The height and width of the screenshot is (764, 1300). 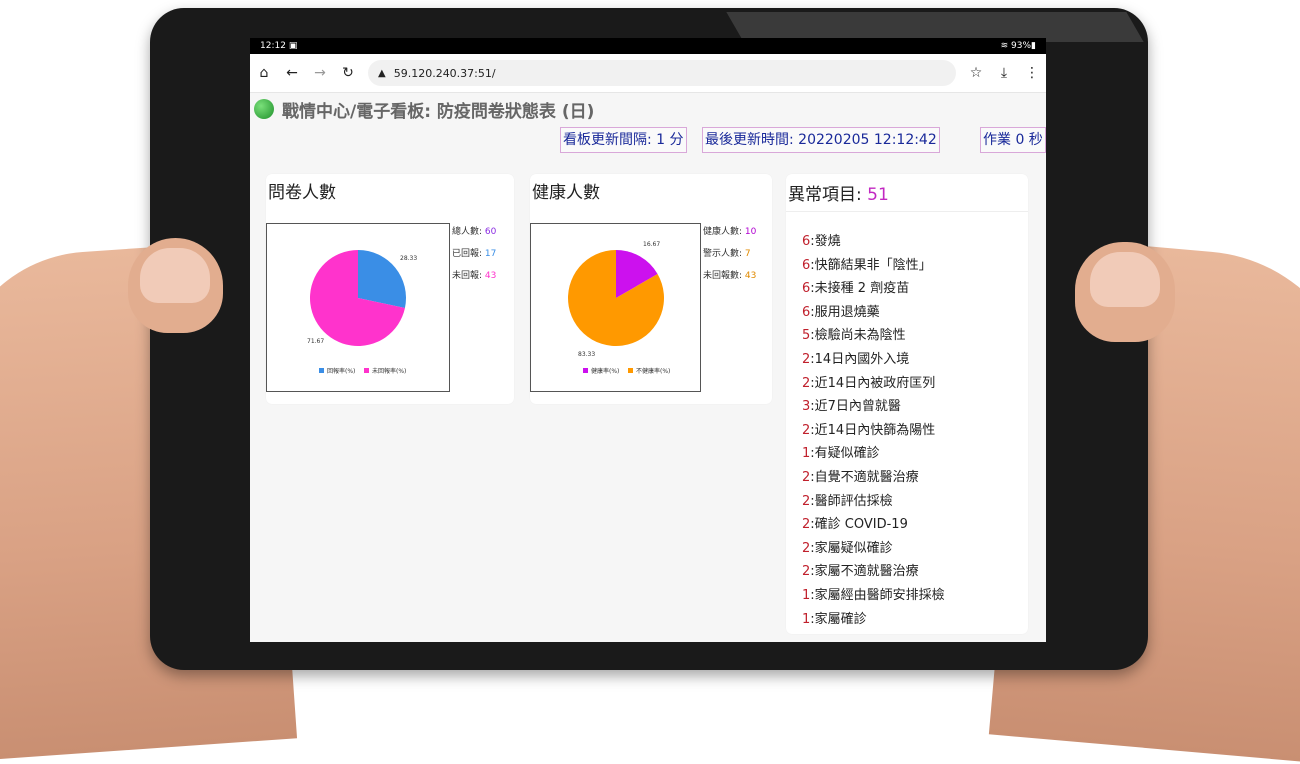 I want to click on anomaly-label: :發燒, so click(x=825, y=241).